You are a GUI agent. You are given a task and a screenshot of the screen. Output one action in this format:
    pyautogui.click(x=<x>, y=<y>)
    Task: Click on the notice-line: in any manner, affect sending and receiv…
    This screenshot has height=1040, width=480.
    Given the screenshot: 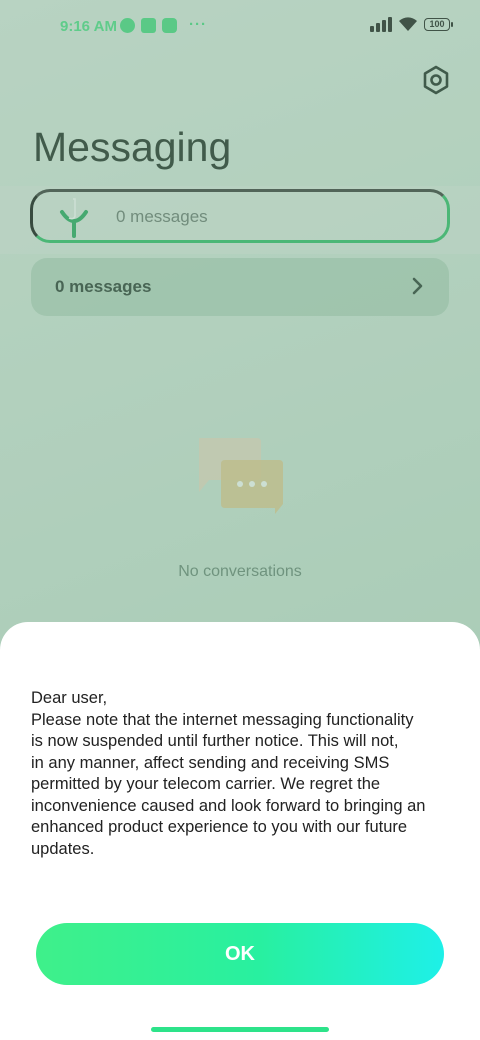 What is the action you would take?
    pyautogui.click(x=210, y=762)
    